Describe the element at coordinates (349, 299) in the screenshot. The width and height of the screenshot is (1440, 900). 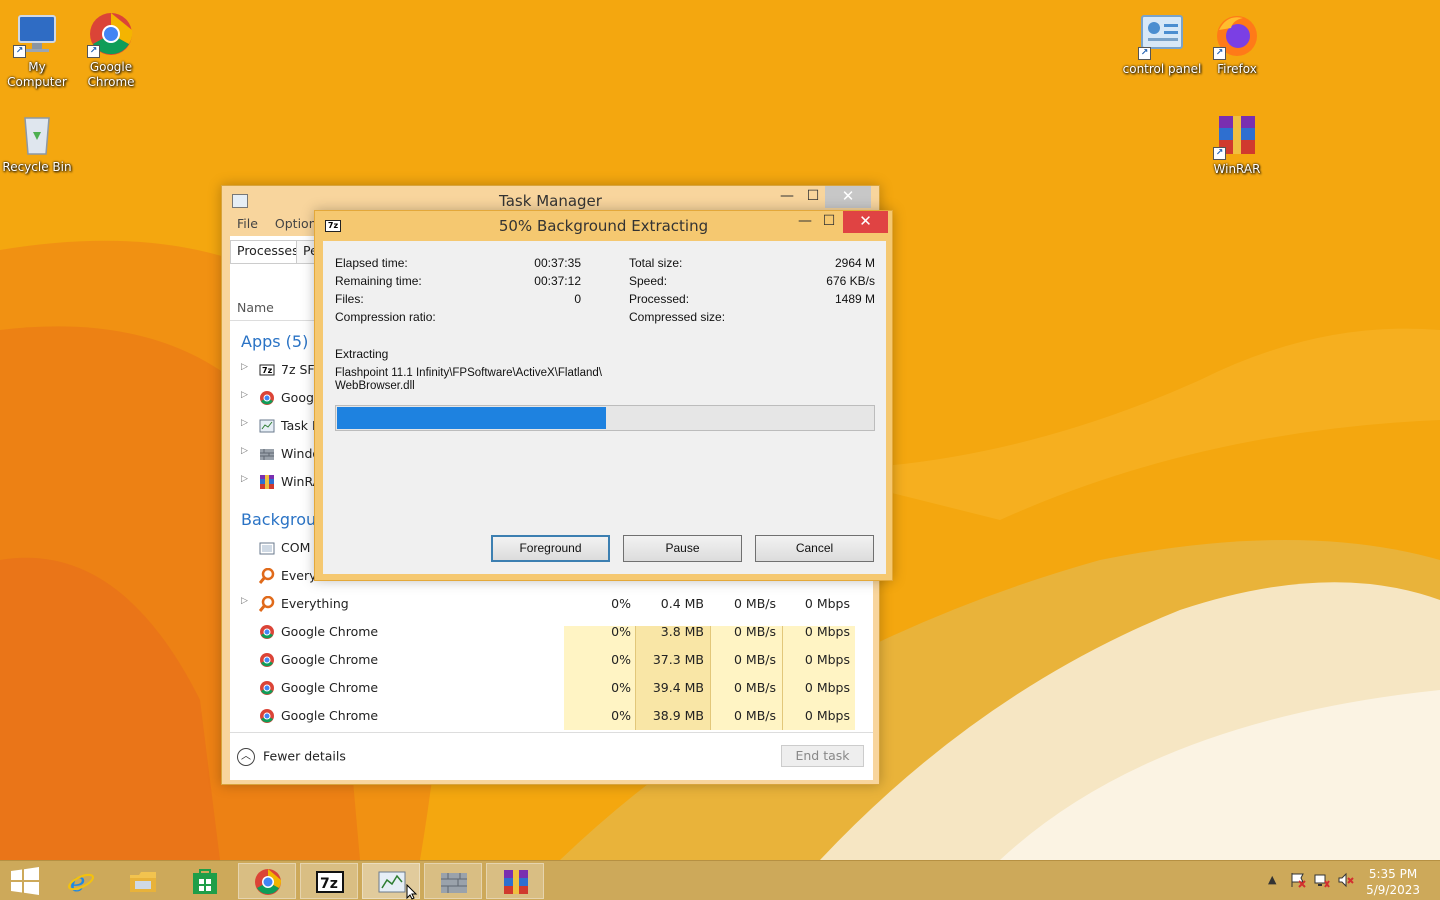
I see `files-label: Files:` at that location.